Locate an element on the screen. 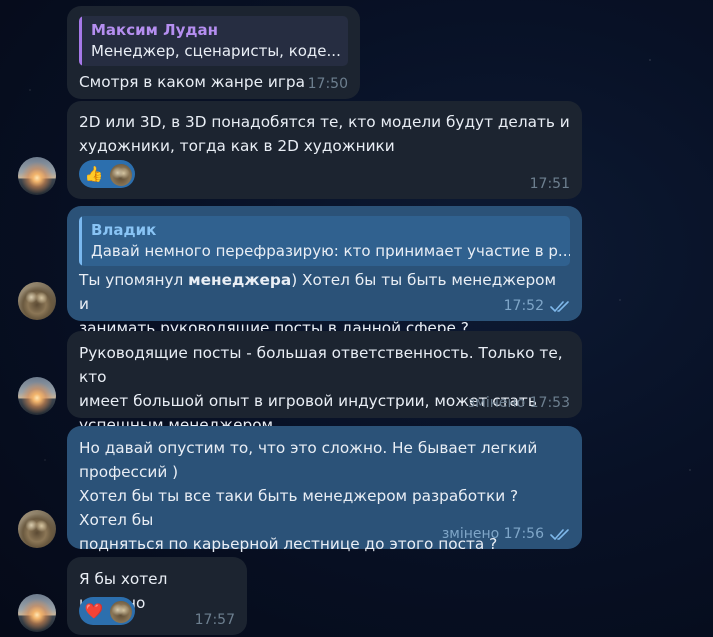 The width and height of the screenshot is (713, 637). reaction-pill: 👍 is located at coordinates (107, 174).